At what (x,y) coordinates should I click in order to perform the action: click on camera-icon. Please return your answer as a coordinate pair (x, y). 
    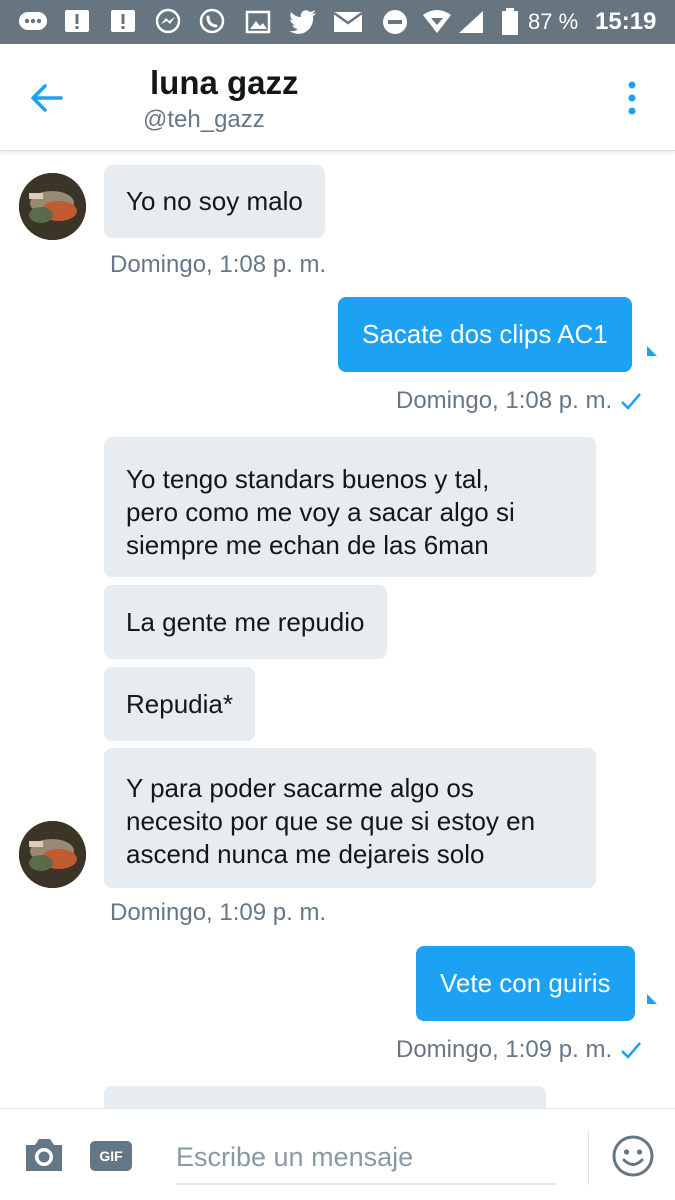
    Looking at the image, I should click on (44, 1155).